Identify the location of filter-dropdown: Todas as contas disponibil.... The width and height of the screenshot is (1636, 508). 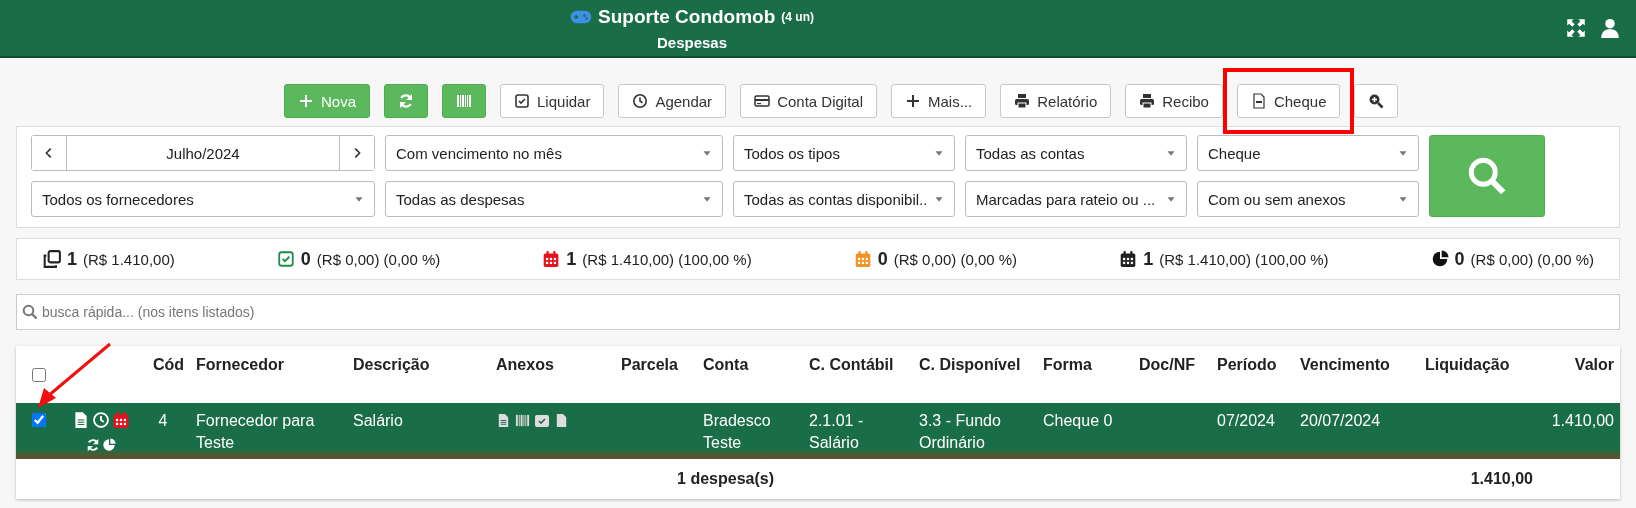
(844, 199).